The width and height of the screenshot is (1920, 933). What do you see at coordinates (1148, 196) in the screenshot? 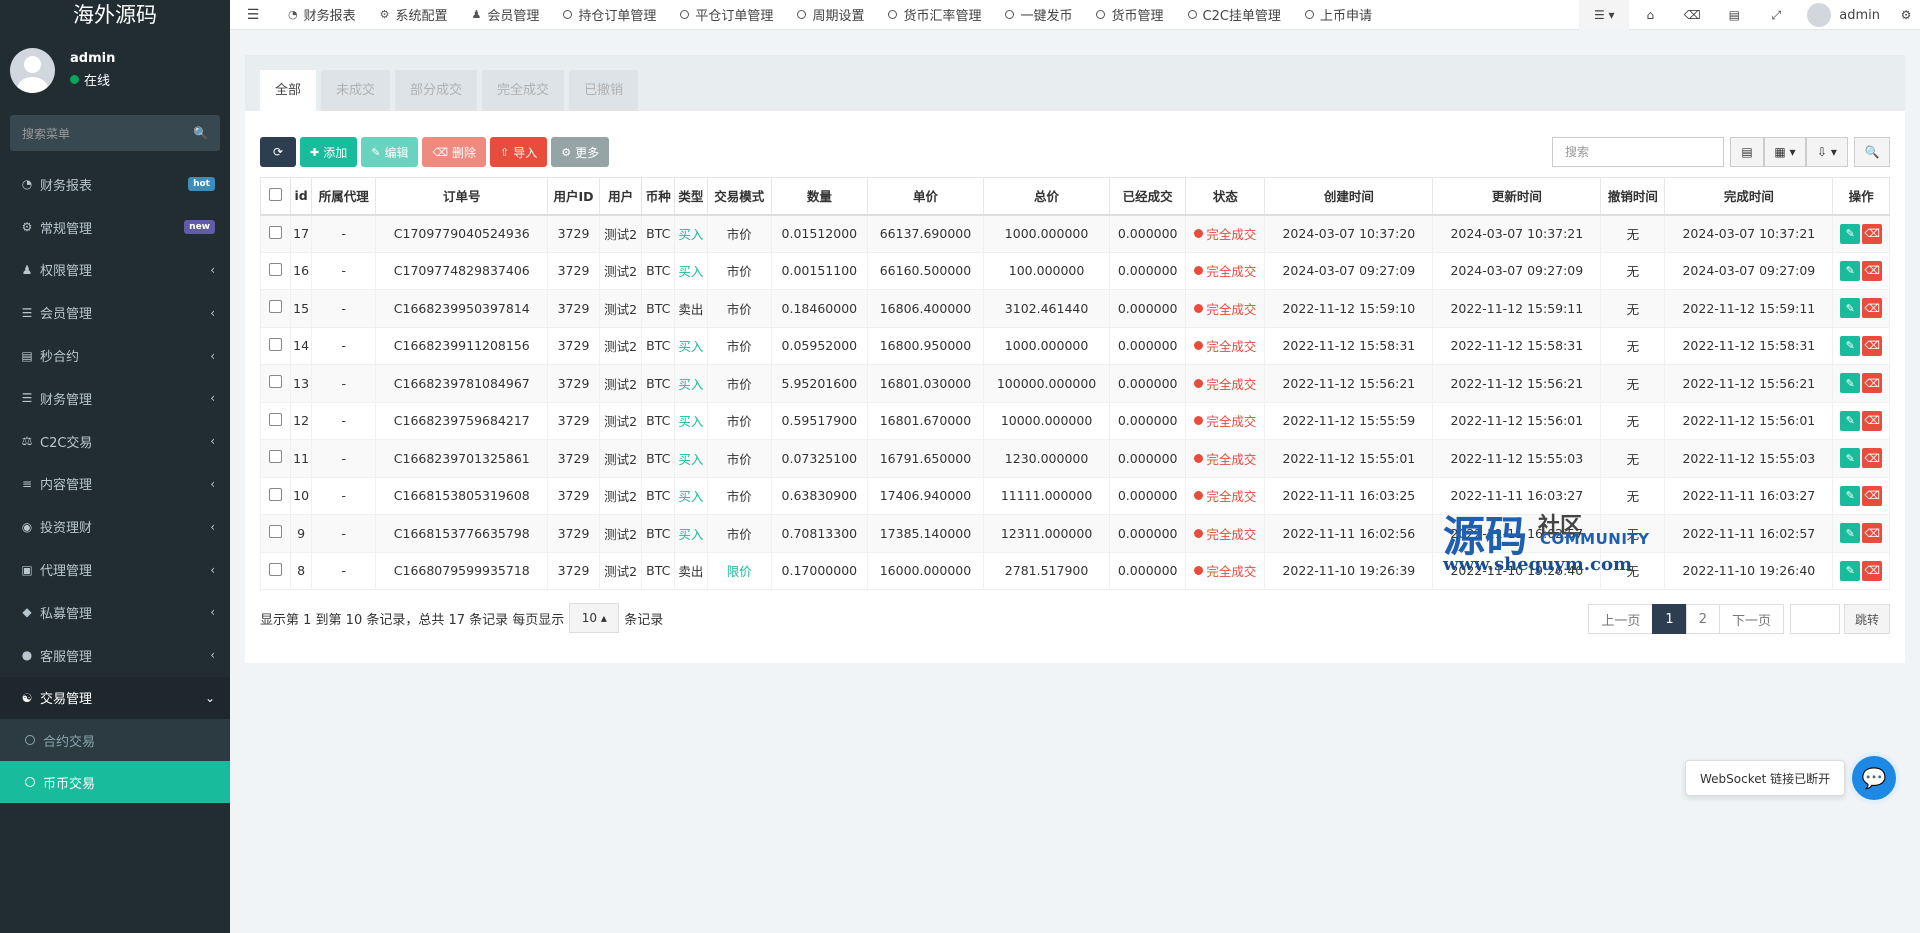
I see `column-header: 已经成交` at bounding box center [1148, 196].